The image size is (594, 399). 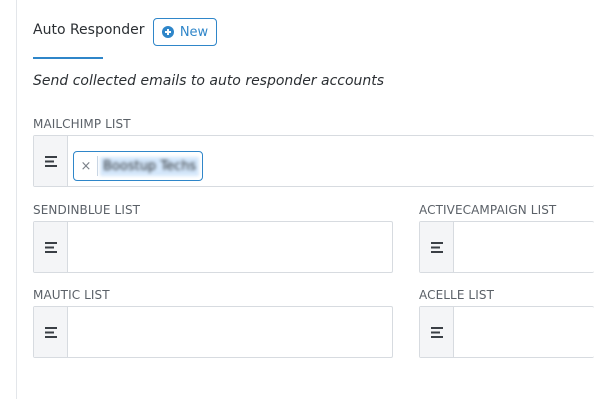 I want to click on tag-label: Boostup Techs, so click(x=150, y=166).